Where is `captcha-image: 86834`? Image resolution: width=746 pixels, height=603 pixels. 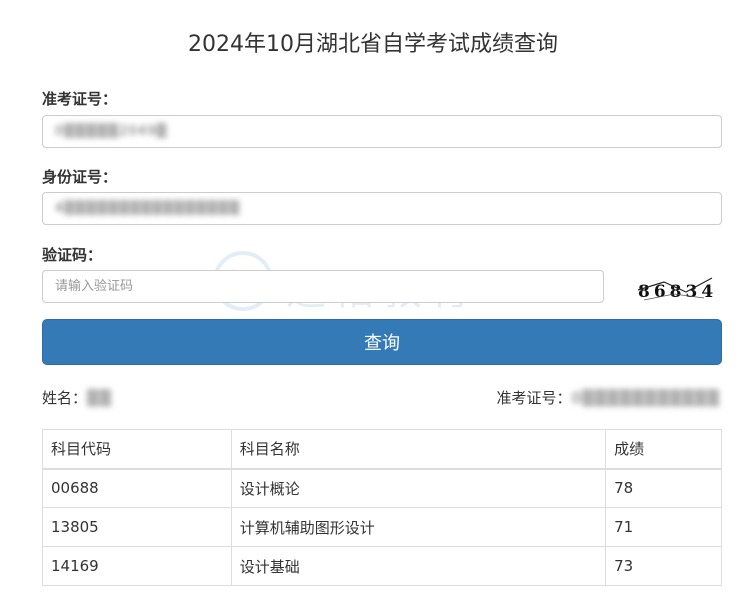
captcha-image: 86834 is located at coordinates (675, 287).